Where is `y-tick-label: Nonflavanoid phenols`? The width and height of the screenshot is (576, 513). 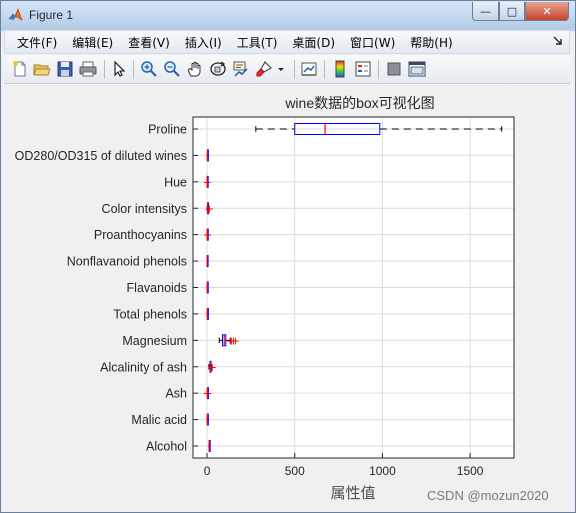 y-tick-label: Nonflavanoid phenols is located at coordinates (127, 262).